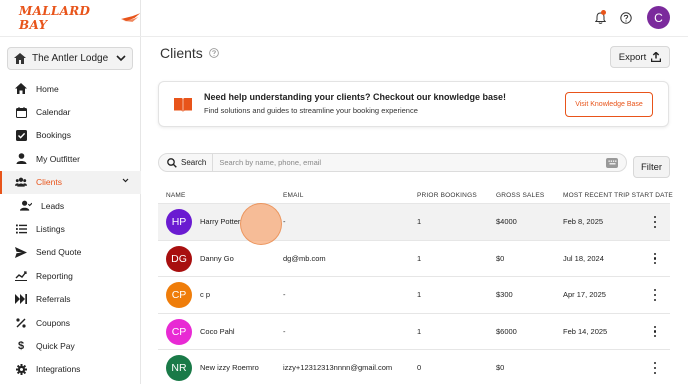 The image size is (688, 384). Describe the element at coordinates (220, 221) in the screenshot. I see `client-name: Harry Potter` at that location.